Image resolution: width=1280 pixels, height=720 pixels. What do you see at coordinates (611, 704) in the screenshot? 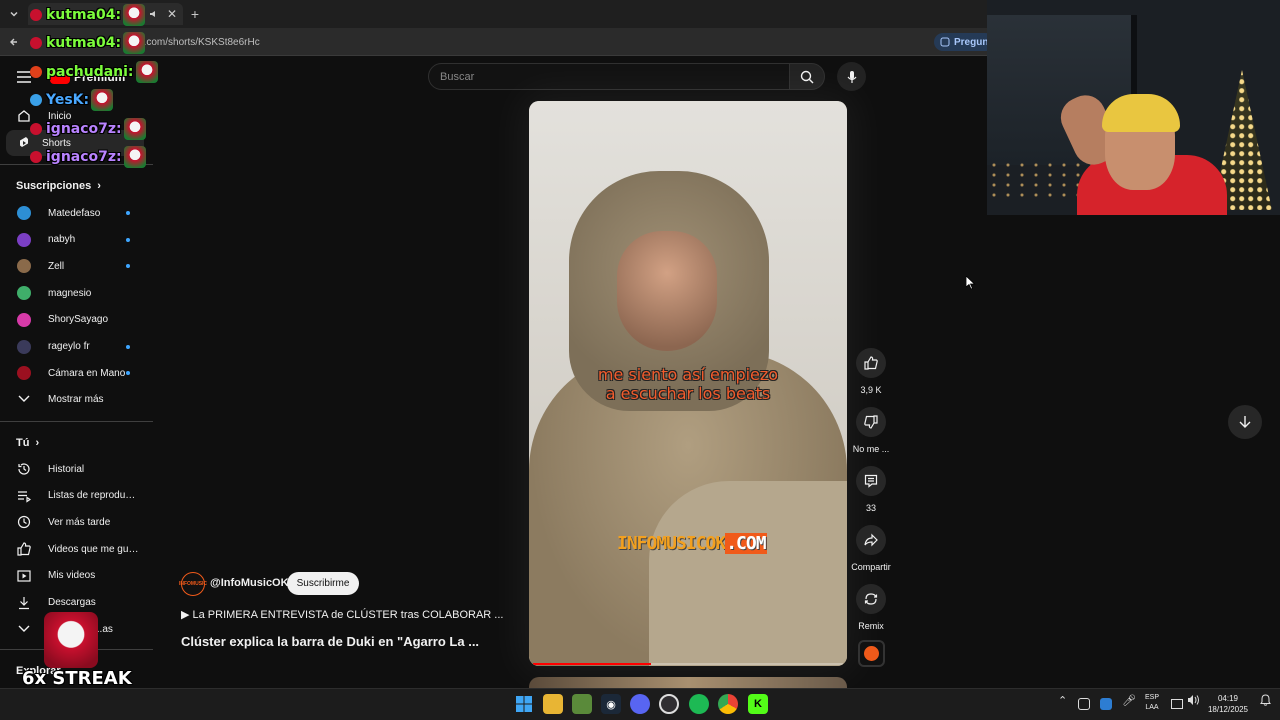
I see `steam-icon: ◉` at bounding box center [611, 704].